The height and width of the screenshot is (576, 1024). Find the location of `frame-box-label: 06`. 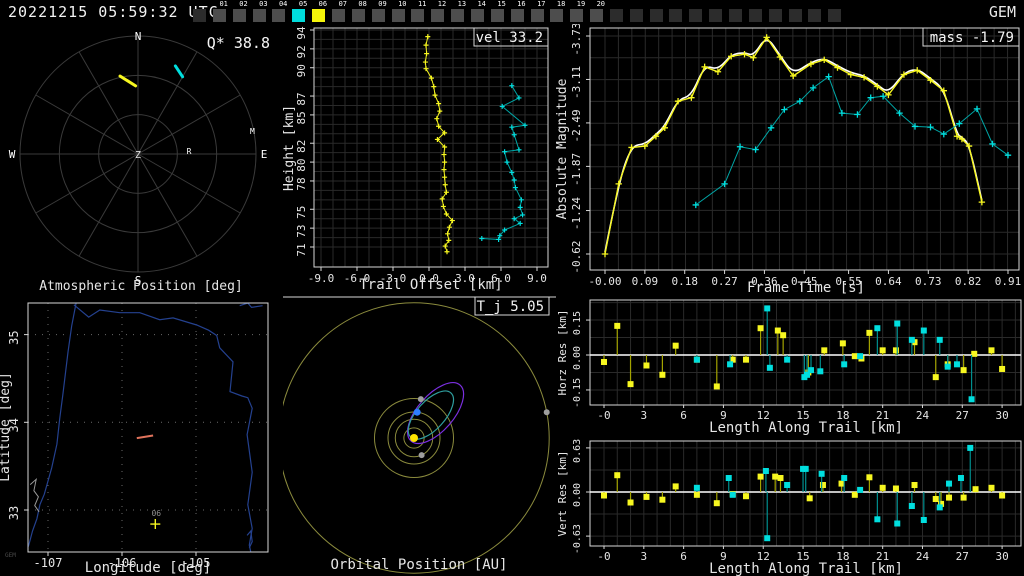

frame-box-label: 06 is located at coordinates (323, 4).